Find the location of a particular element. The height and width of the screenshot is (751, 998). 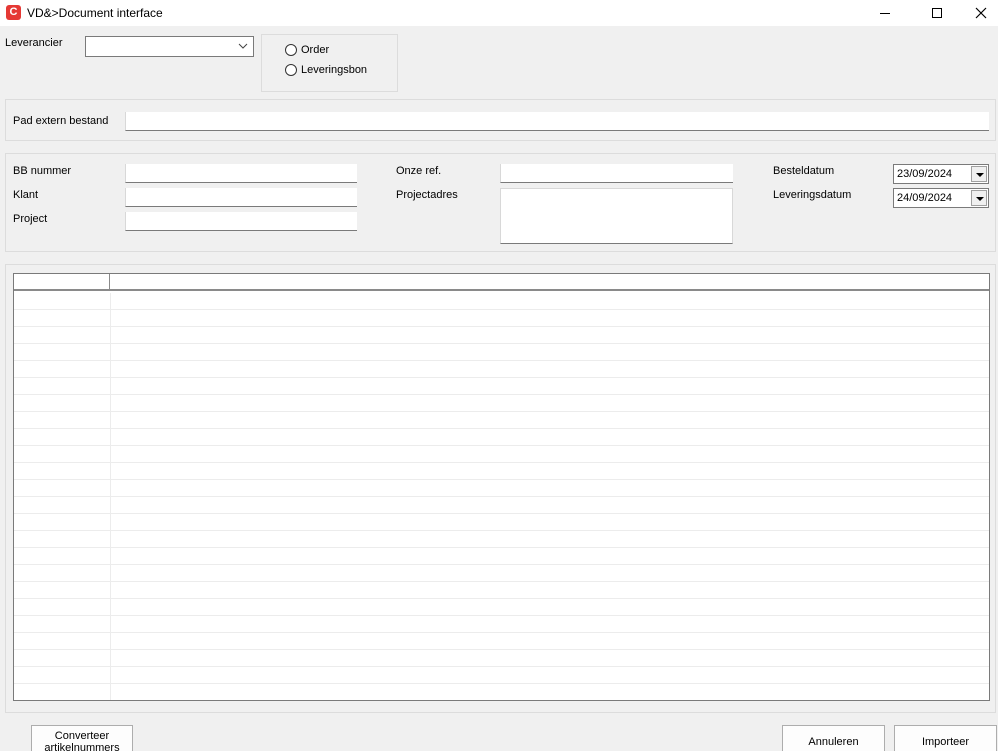

order-date-label: Besteldatum is located at coordinates (804, 171).